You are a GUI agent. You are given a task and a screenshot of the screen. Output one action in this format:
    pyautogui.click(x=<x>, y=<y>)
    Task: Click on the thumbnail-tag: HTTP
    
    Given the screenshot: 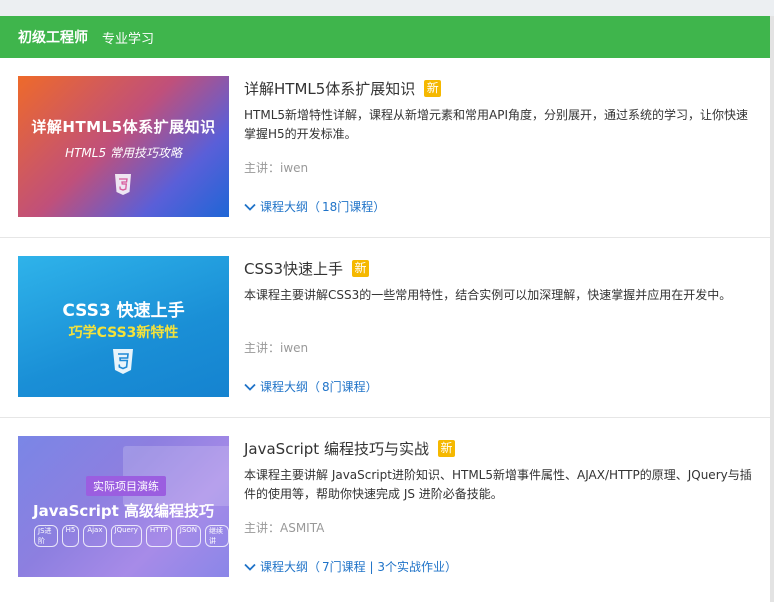 What is the action you would take?
    pyautogui.click(x=158, y=536)
    